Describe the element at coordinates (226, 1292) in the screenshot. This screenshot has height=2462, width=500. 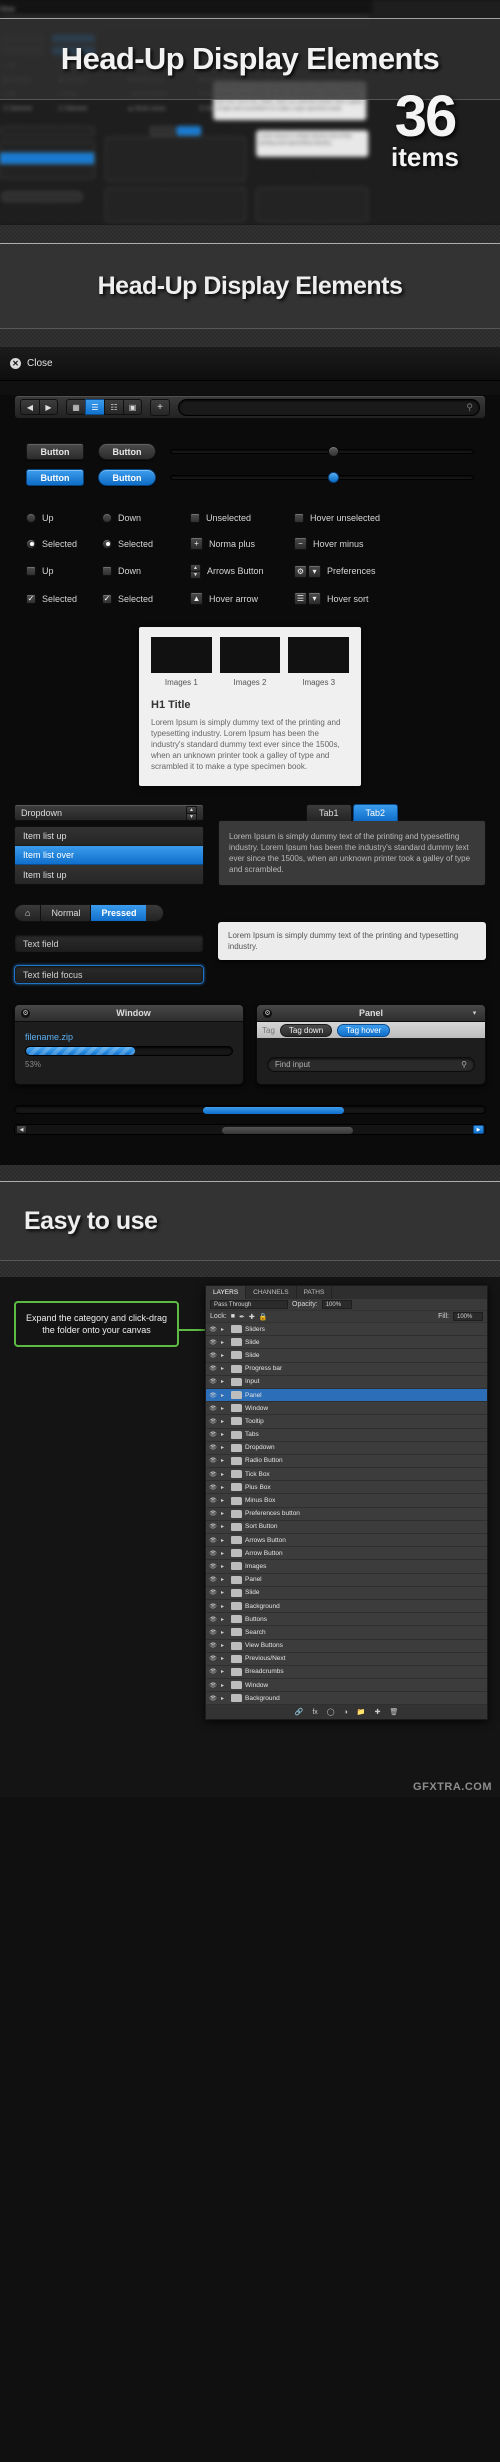
I see `tab-layers: LAYERS` at that location.